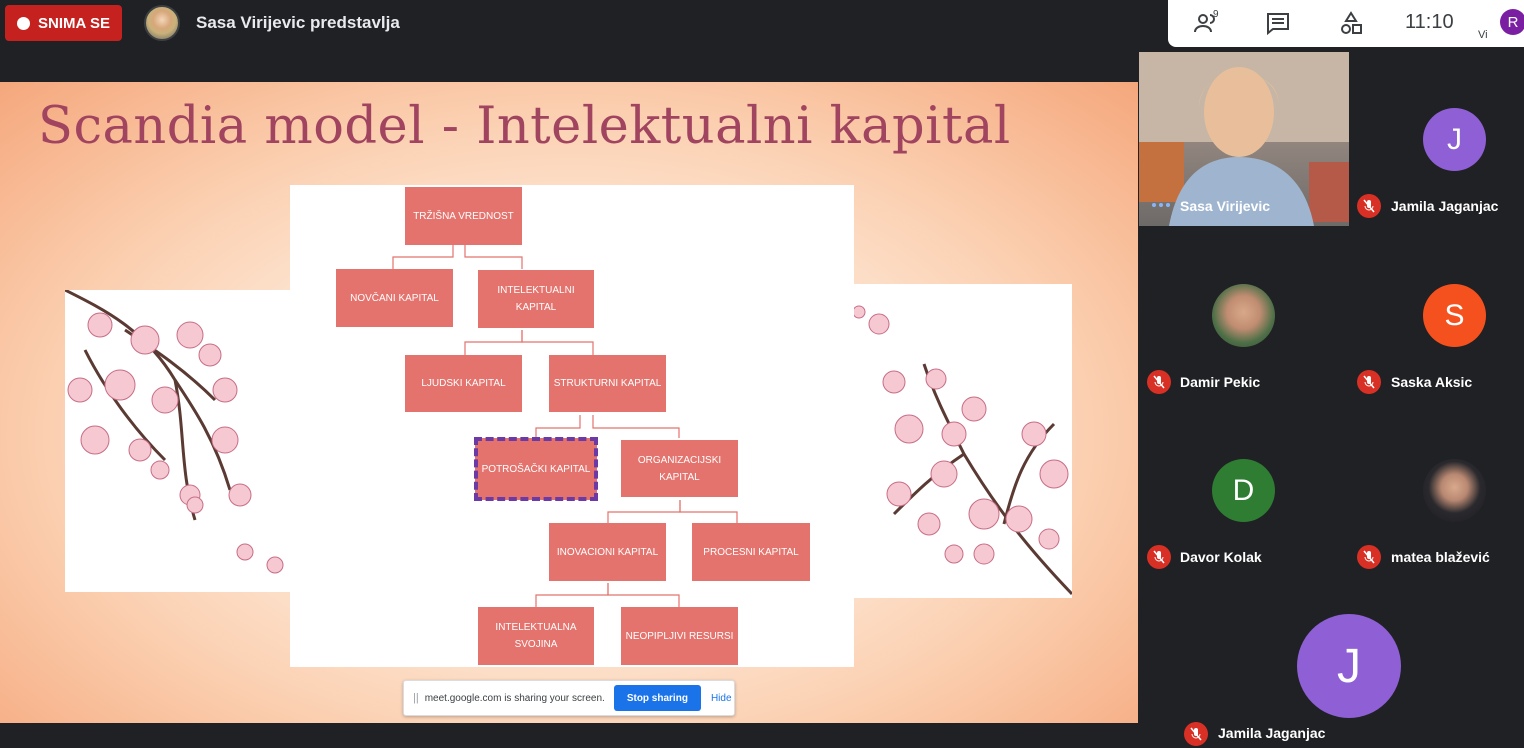 The image size is (1524, 748). What do you see at coordinates (565, 426) in the screenshot?
I see `connector-lines` at bounding box center [565, 426].